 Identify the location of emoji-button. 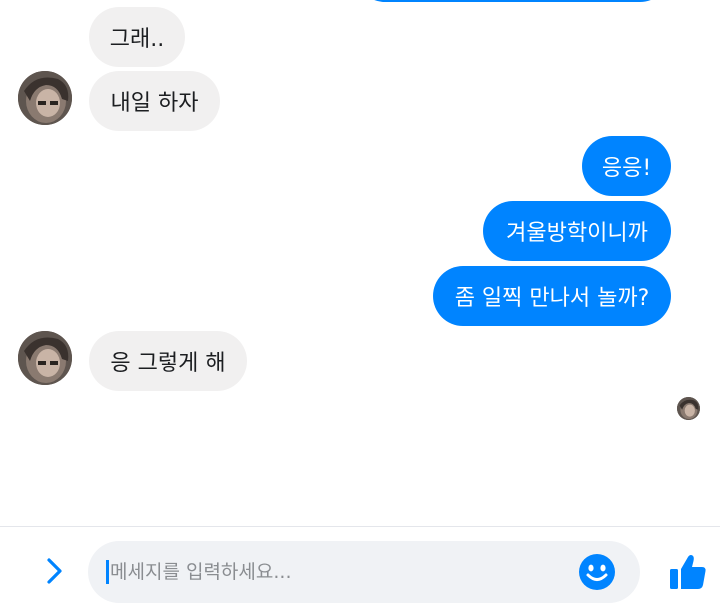
(597, 572).